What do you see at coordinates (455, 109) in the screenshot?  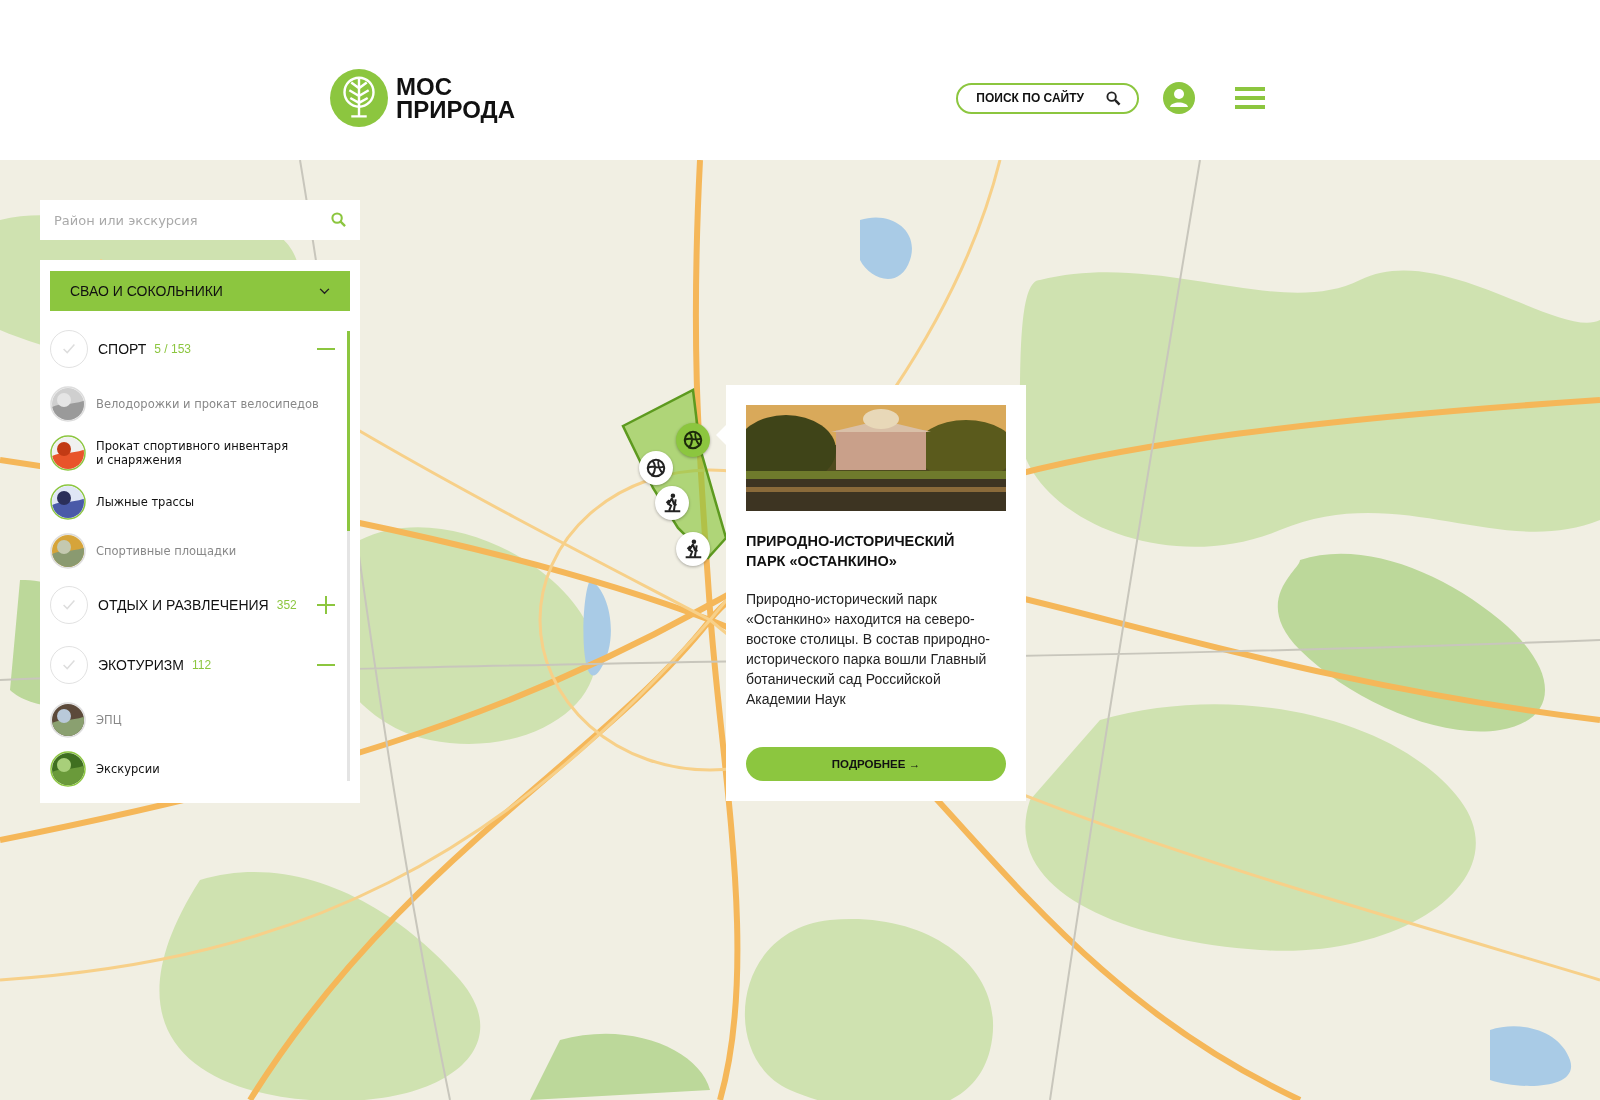 I see `logo-text: ПРИРОДА` at bounding box center [455, 109].